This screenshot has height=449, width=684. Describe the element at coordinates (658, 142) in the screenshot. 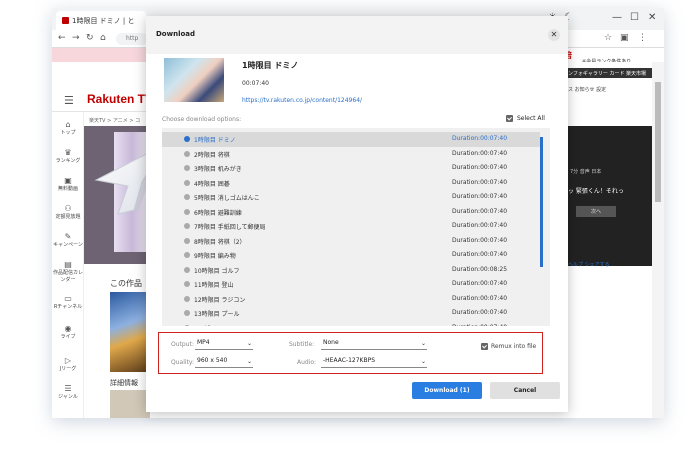

I see `scrollbar-thumb` at that location.